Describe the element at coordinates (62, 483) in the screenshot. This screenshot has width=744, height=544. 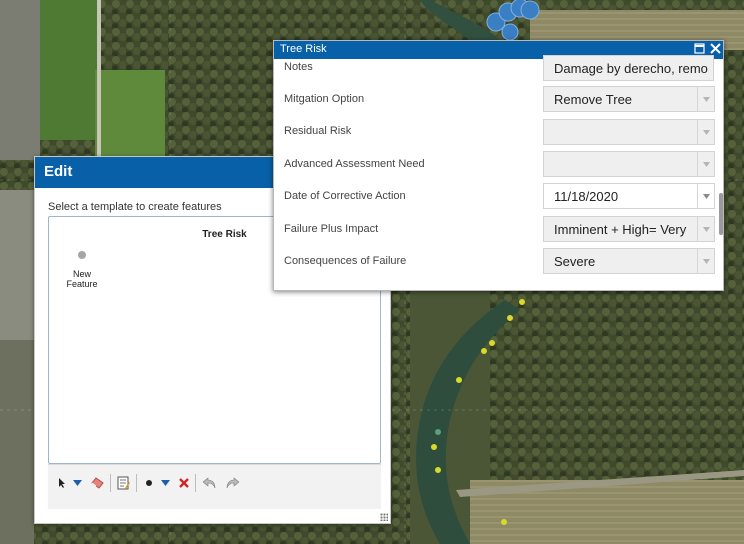
I see `select-arrow-icon` at that location.